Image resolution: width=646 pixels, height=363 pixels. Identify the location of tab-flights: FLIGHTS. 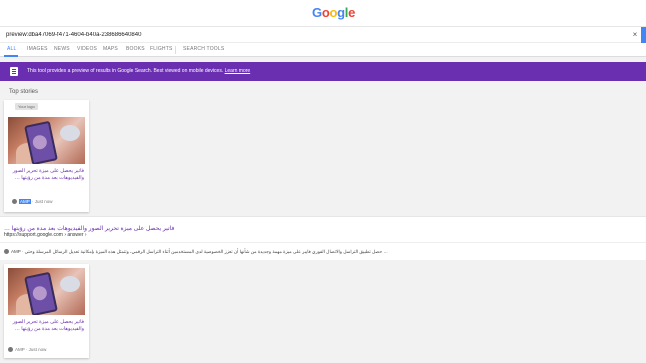
(161, 49).